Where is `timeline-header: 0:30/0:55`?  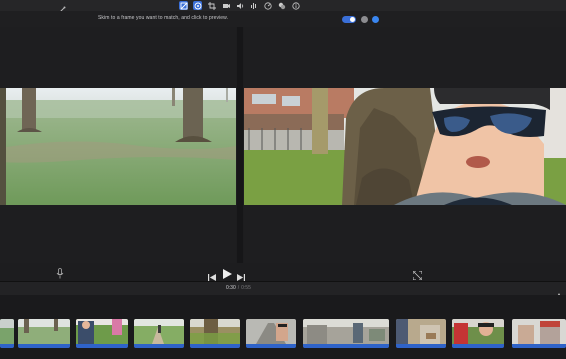 timeline-header: 0:30/0:55 is located at coordinates (283, 289).